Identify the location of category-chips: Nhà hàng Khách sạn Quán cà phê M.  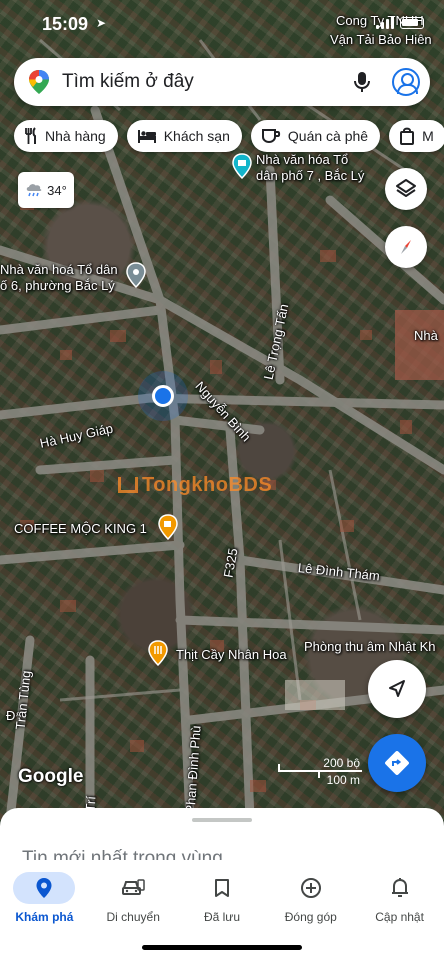
(229, 136).